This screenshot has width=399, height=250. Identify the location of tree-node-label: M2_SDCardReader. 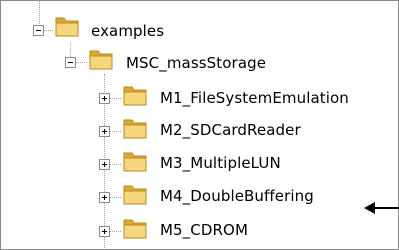
(230, 130).